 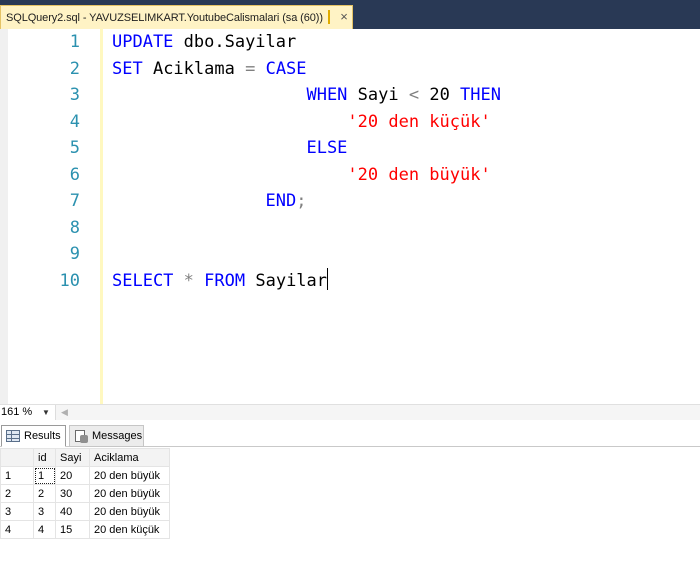 I want to click on sql-operator: <, so click(x=414, y=95).